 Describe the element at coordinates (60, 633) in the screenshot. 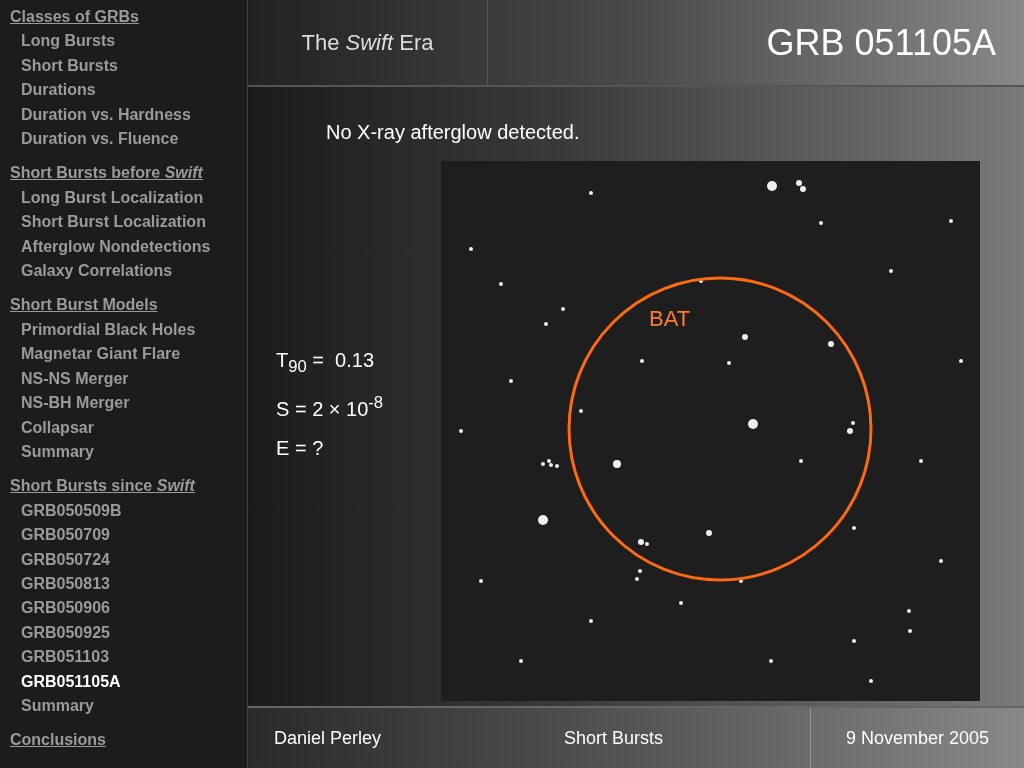

I see `nav-link: GRB050925` at that location.